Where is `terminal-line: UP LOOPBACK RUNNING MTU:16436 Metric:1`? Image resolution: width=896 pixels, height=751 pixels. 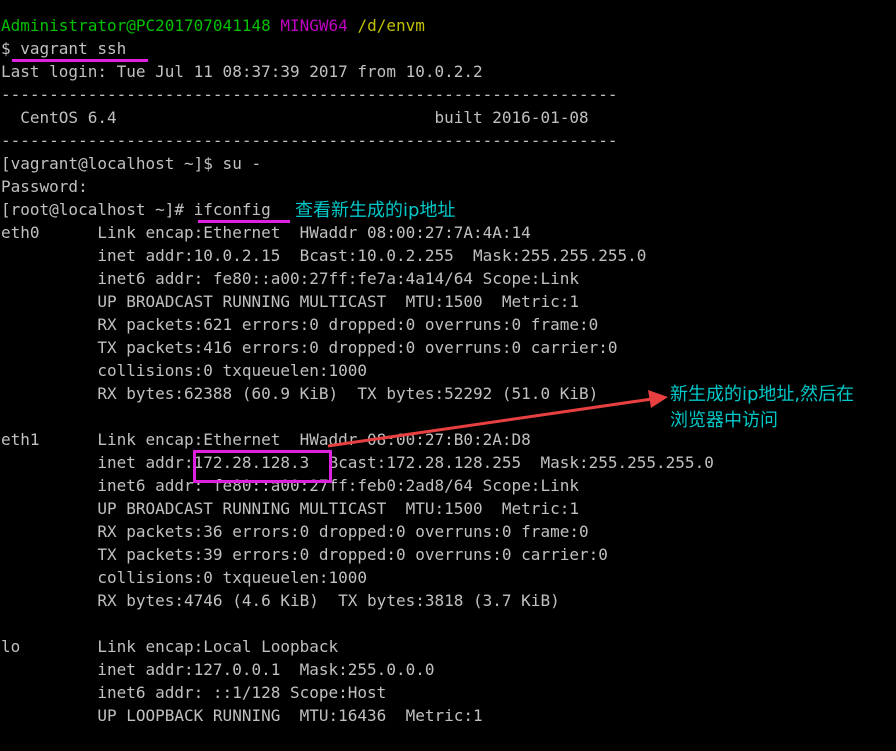
terminal-line: UP LOOPBACK RUNNING MTU:16436 Metric:1 is located at coordinates (242, 715).